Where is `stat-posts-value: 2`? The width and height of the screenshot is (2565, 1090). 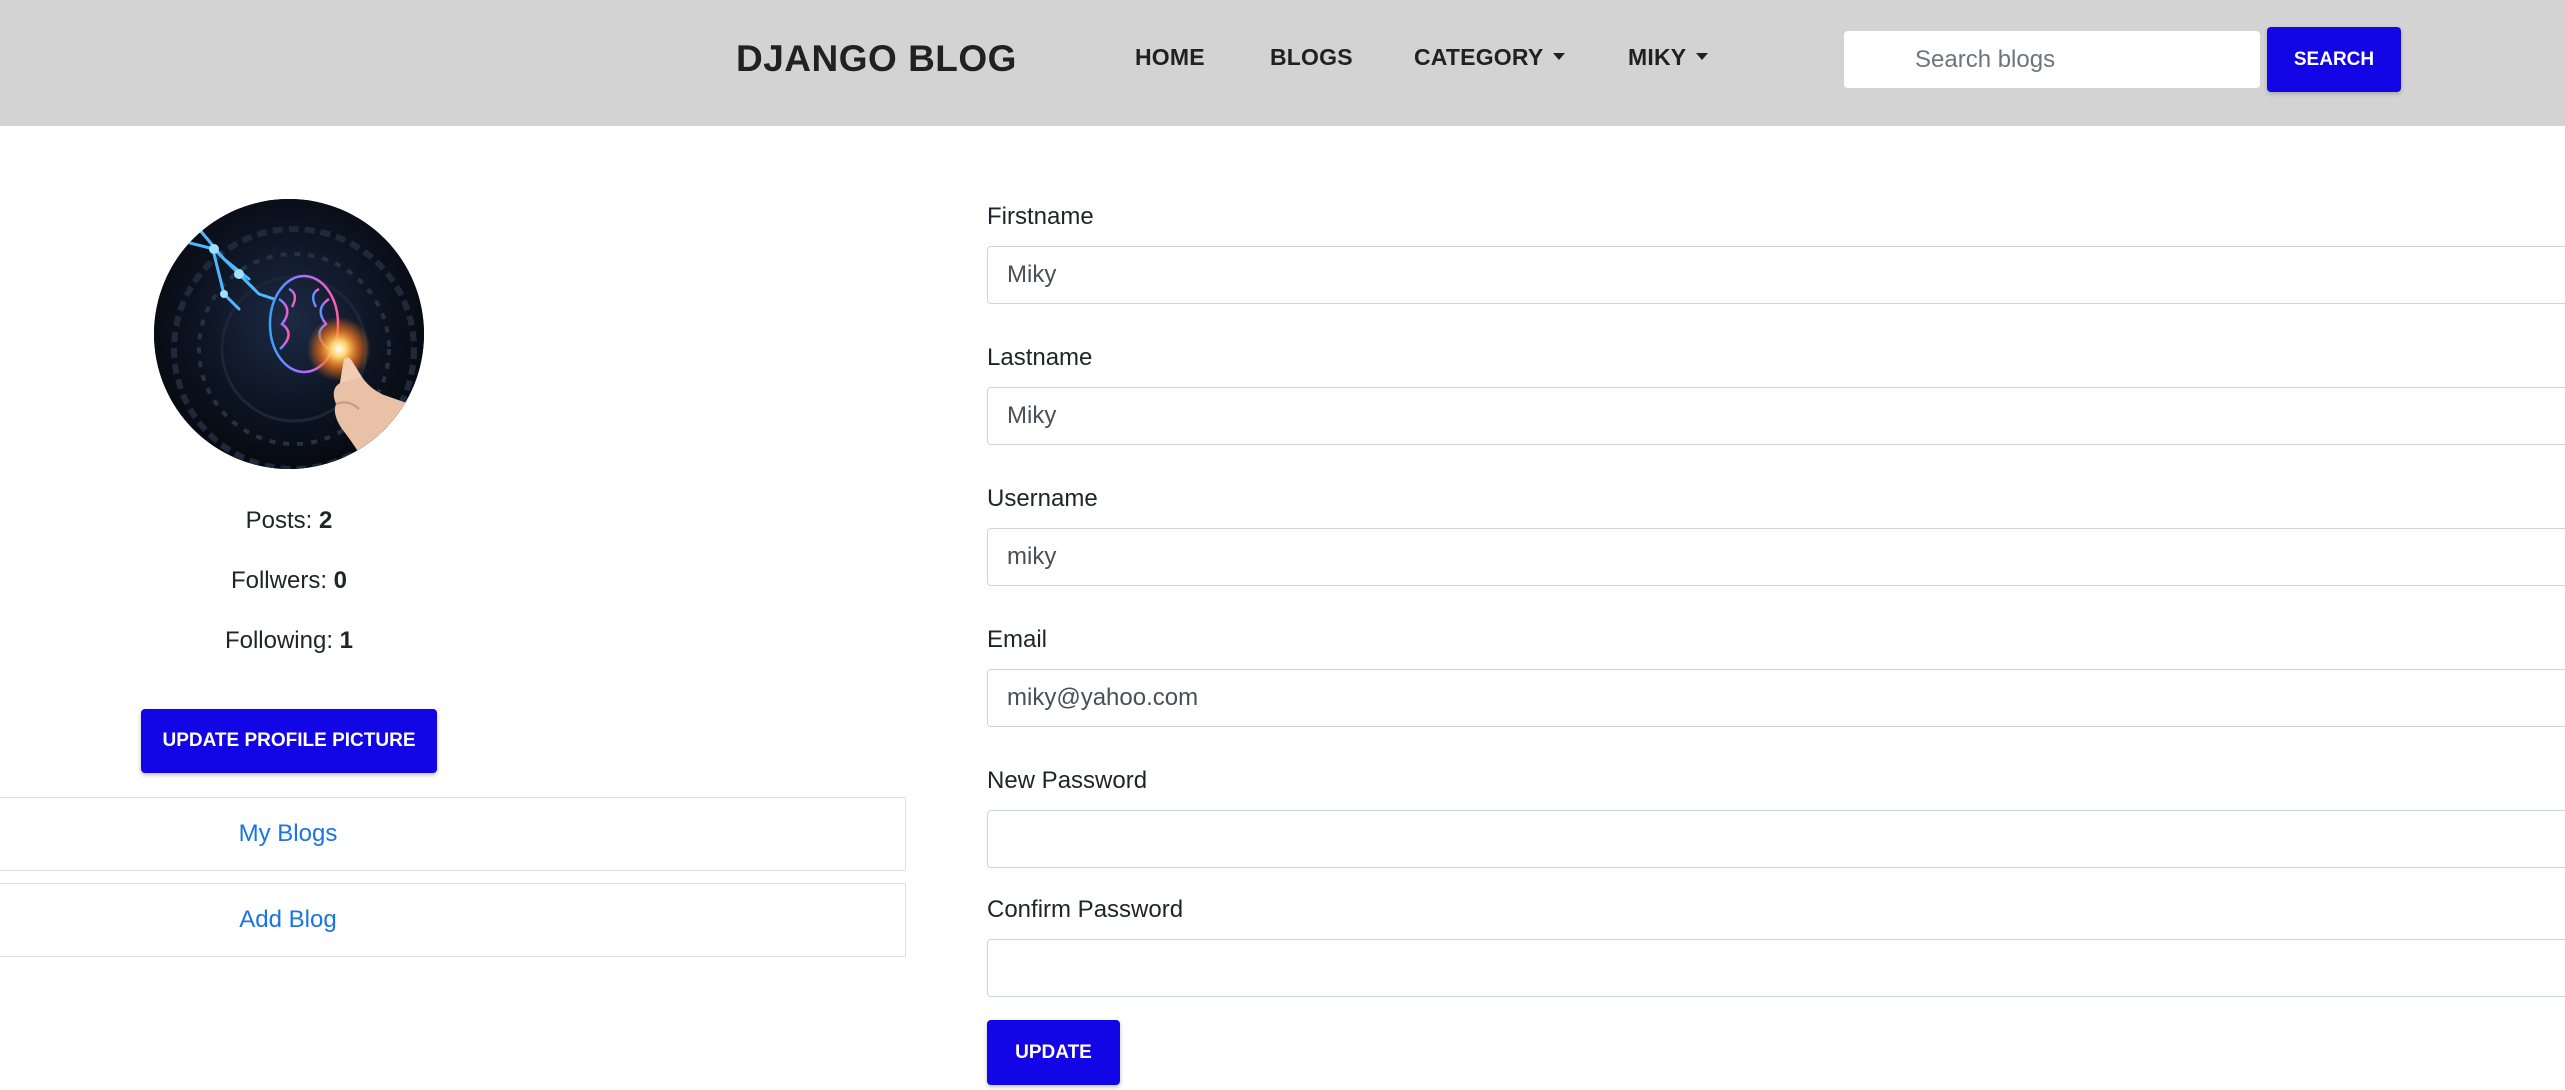
stat-posts-value: 2 is located at coordinates (326, 520).